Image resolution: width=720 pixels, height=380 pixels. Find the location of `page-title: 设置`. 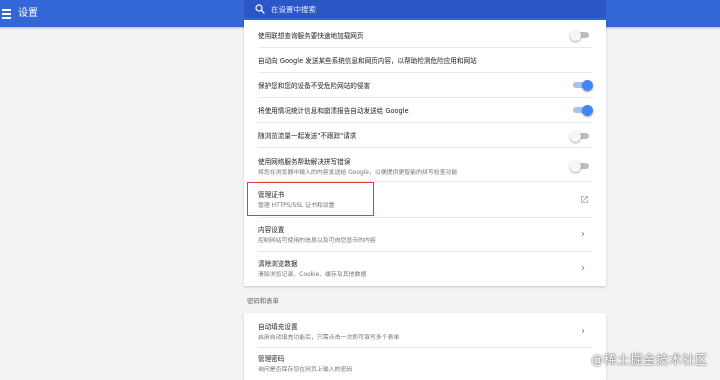

page-title: 设置 is located at coordinates (28, 13).